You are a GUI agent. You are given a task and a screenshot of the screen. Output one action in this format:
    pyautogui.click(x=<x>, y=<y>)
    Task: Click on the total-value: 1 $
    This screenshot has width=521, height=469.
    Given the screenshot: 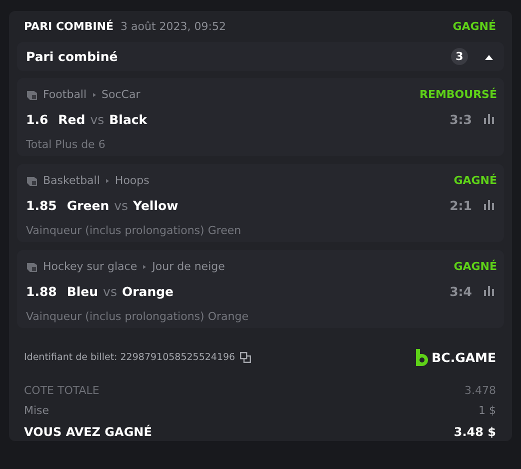 What is the action you would take?
    pyautogui.click(x=487, y=410)
    